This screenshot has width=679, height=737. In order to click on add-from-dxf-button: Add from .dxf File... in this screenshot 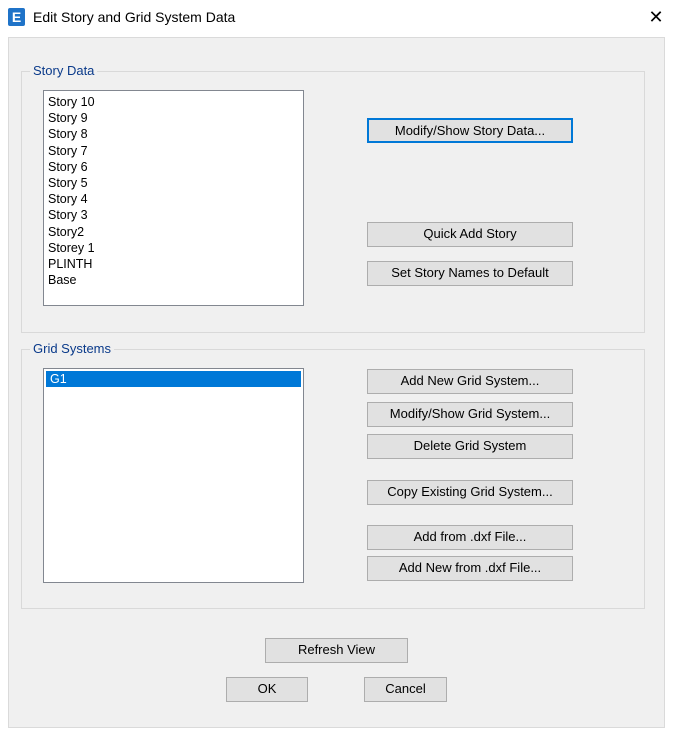, I will do `click(470, 537)`.